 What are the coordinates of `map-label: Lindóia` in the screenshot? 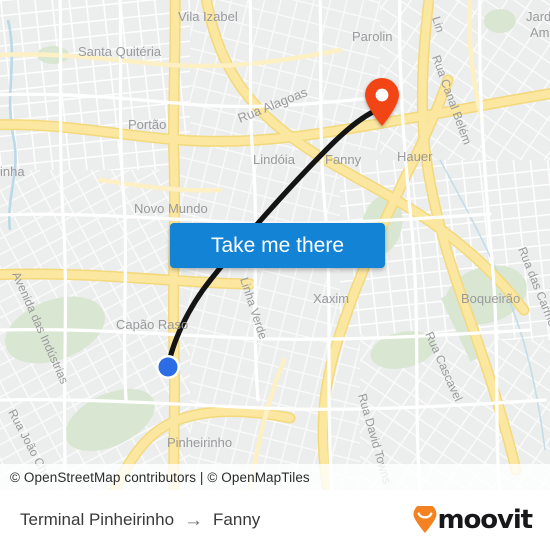 It's located at (274, 159).